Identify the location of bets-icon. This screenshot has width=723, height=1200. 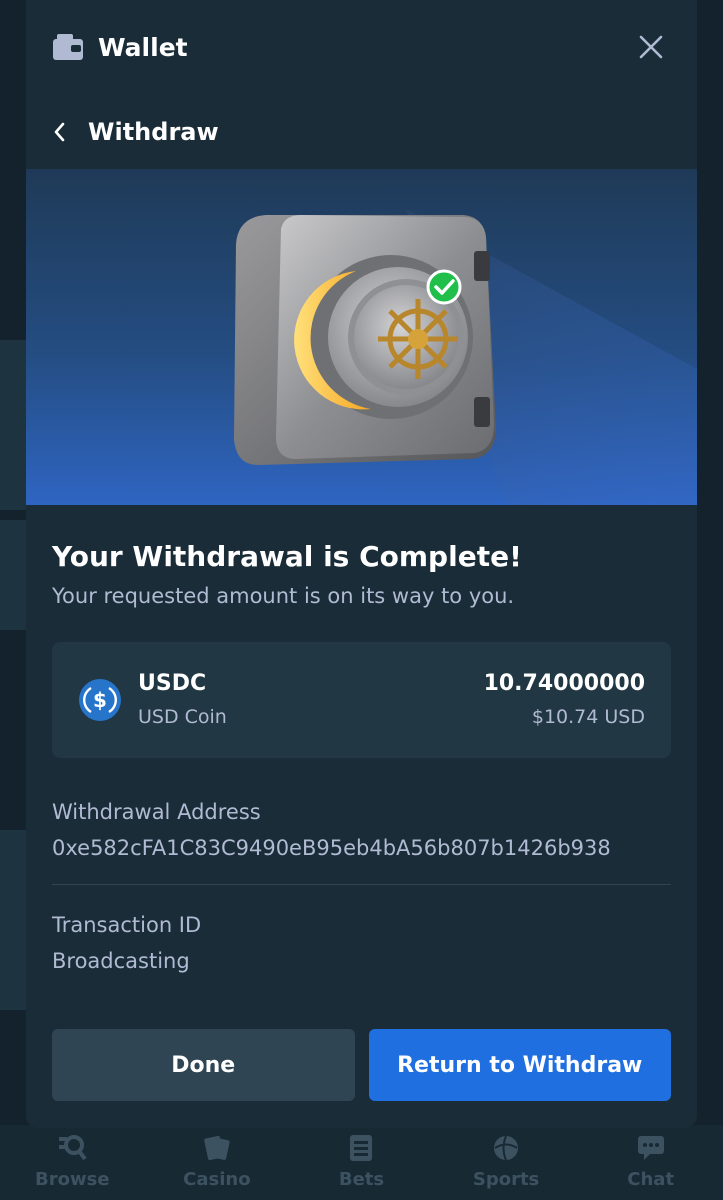
(361, 1148).